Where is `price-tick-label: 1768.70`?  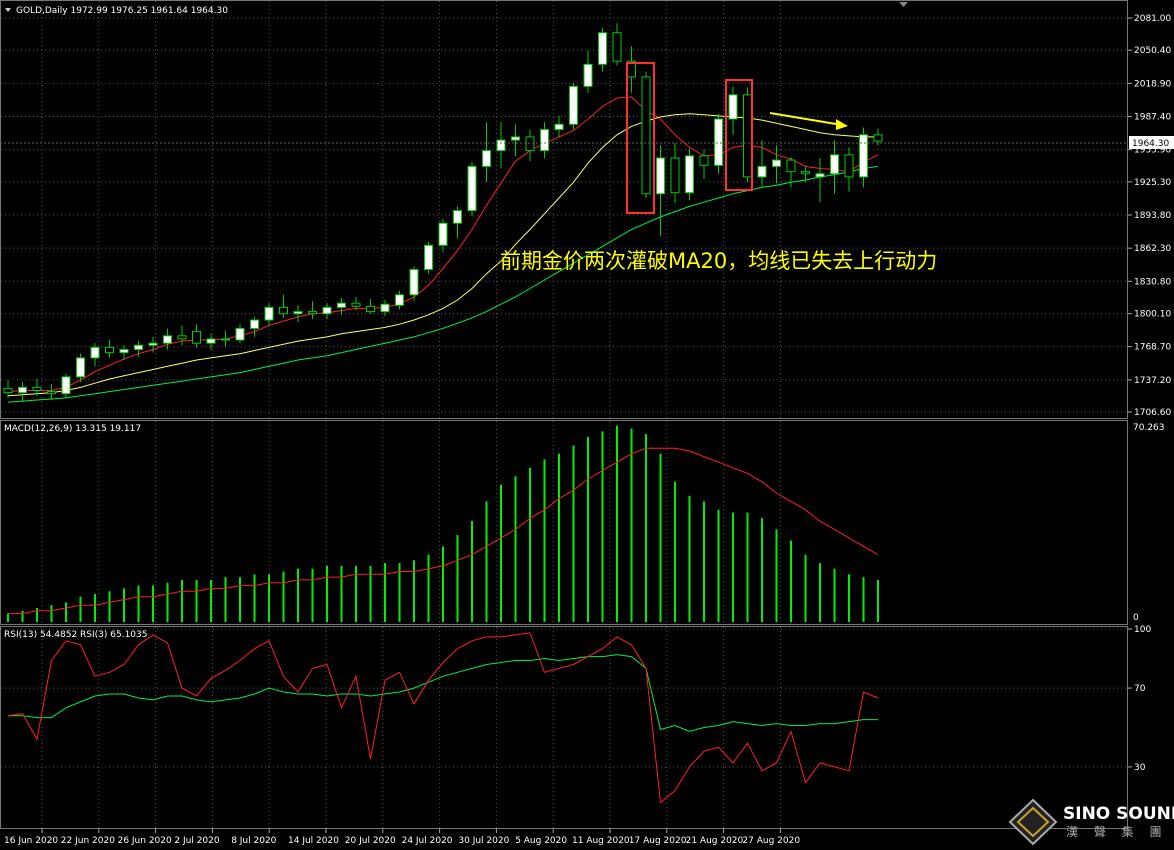
price-tick-label: 1768.70 is located at coordinates (1152, 348).